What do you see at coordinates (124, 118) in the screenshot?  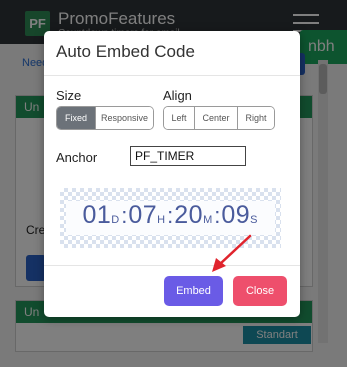 I see `size-responsive-button: Responsive` at bounding box center [124, 118].